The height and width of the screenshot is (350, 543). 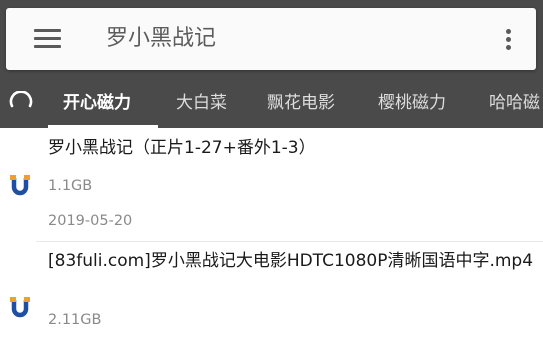 What do you see at coordinates (509, 39) in the screenshot?
I see `more-vertical-icon` at bounding box center [509, 39].